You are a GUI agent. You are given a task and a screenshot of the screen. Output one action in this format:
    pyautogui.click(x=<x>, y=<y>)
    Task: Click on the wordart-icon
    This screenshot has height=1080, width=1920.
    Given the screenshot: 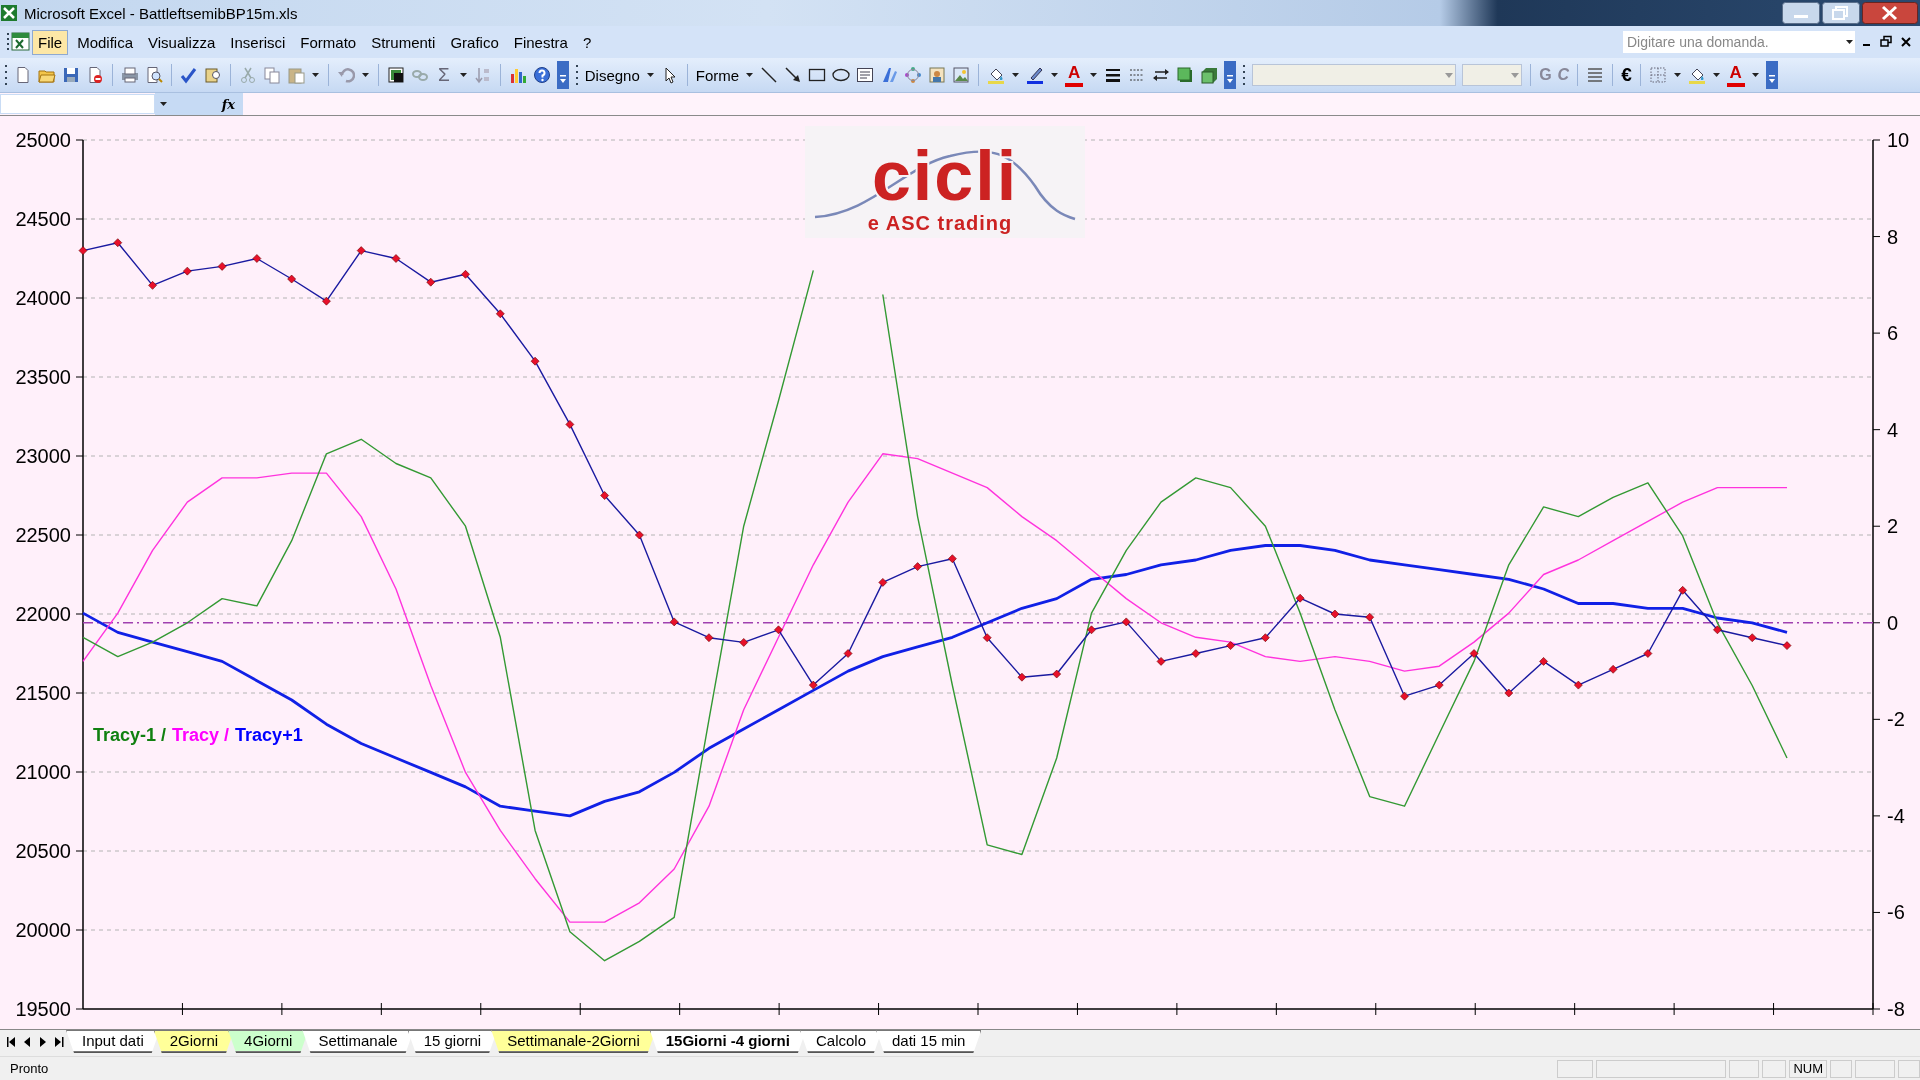 What is the action you would take?
    pyautogui.click(x=889, y=75)
    